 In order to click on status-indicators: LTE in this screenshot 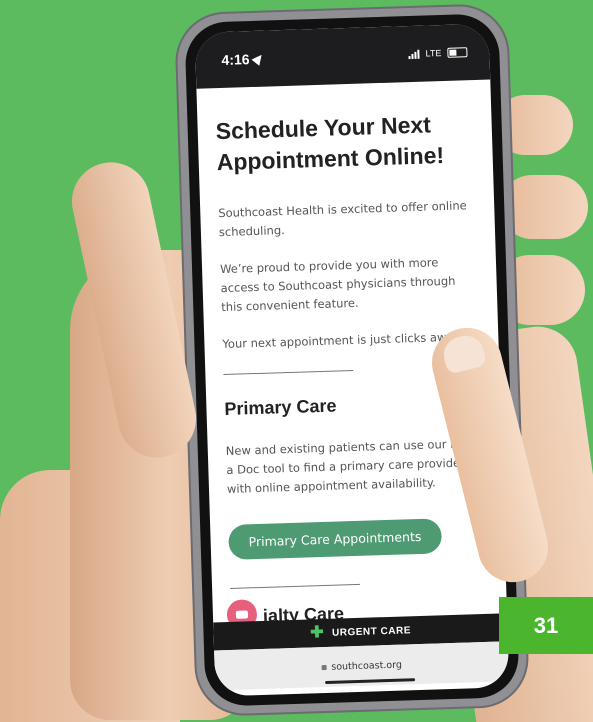, I will do `click(438, 53)`.